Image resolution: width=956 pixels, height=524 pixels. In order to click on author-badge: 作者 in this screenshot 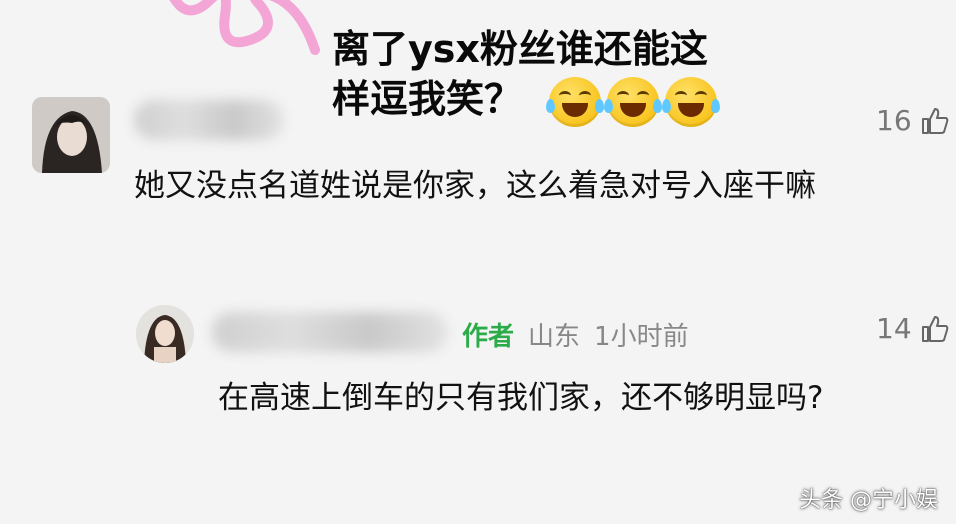, I will do `click(488, 337)`.